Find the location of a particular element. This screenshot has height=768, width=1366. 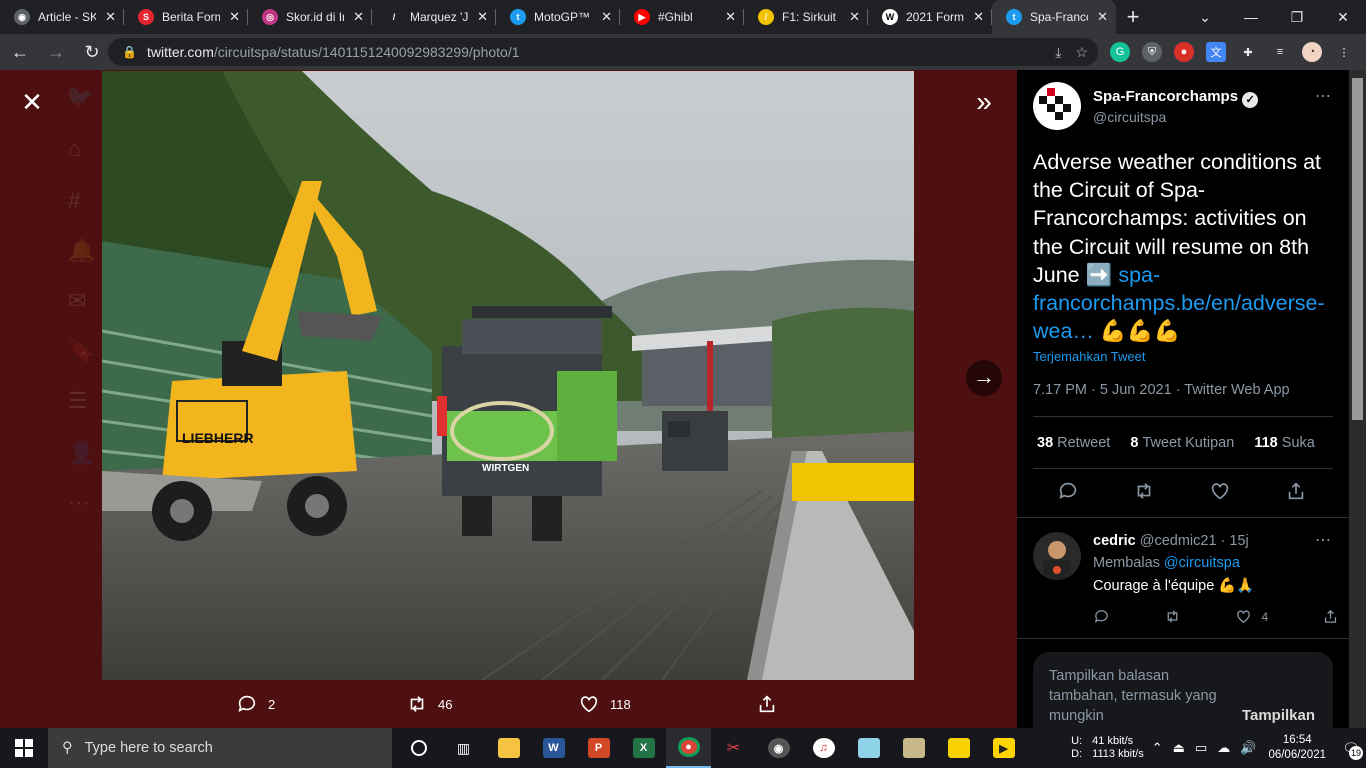

file-explorer-icon is located at coordinates (508, 748).